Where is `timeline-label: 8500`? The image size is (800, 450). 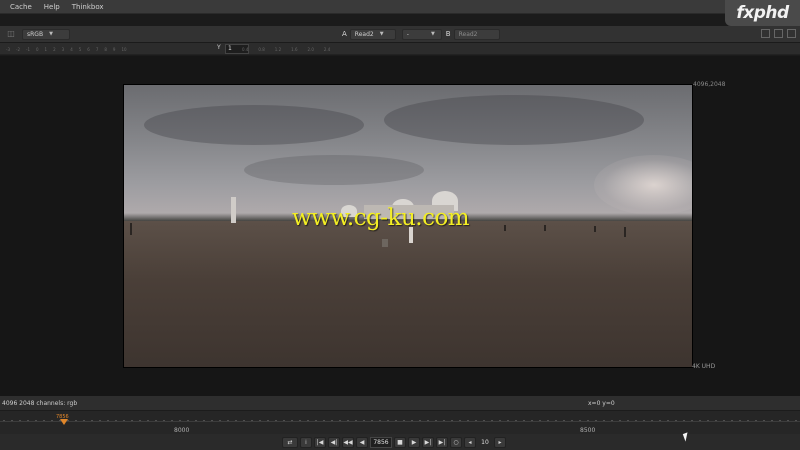
timeline-label: 8500 is located at coordinates (588, 430).